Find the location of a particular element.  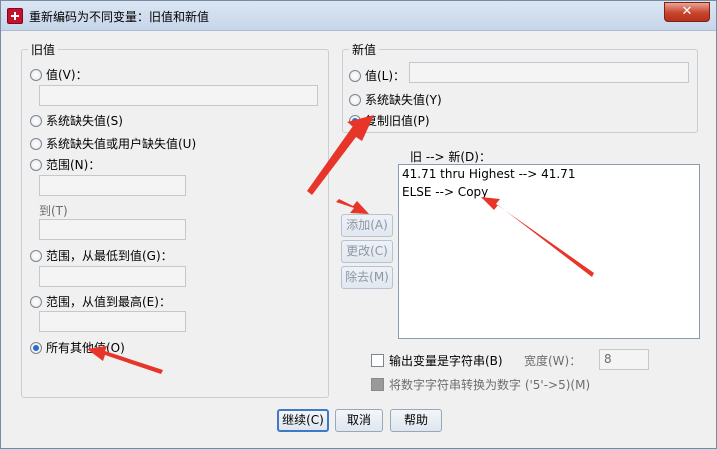

old-value-legend: 旧值 is located at coordinates (43, 50).